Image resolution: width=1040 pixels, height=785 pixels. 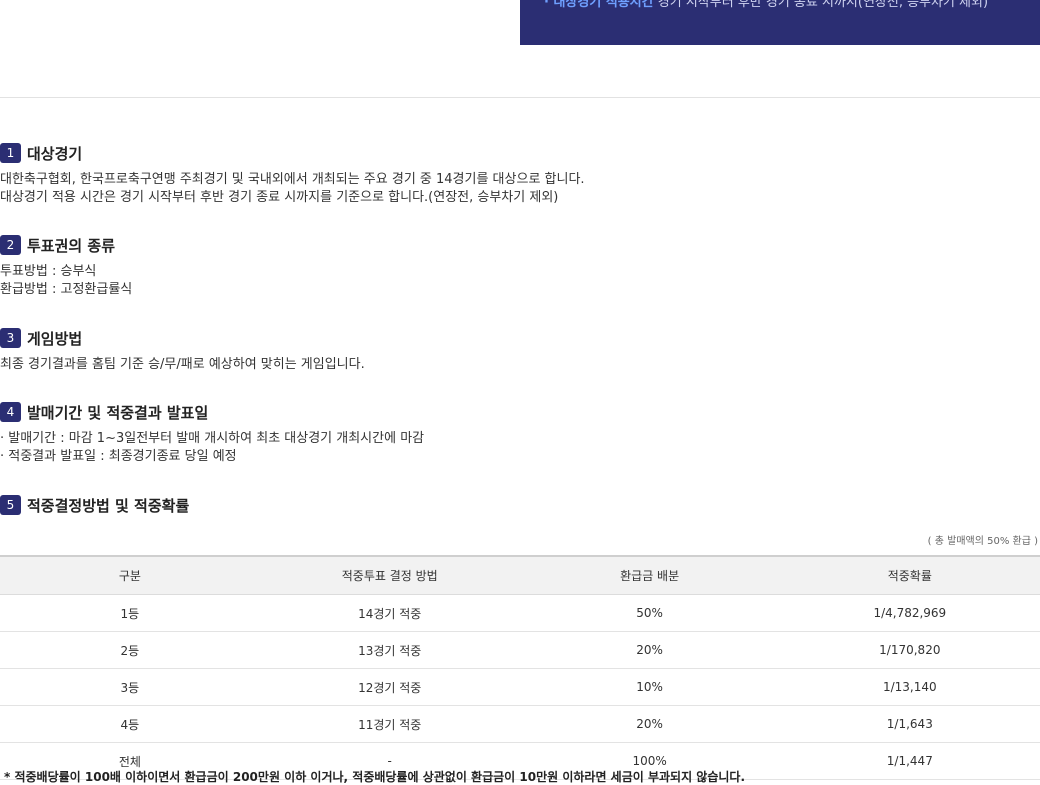 I want to click on section-text: · 적중결과 발표일 : 최종경기종료 당일 예정, so click(x=118, y=456).